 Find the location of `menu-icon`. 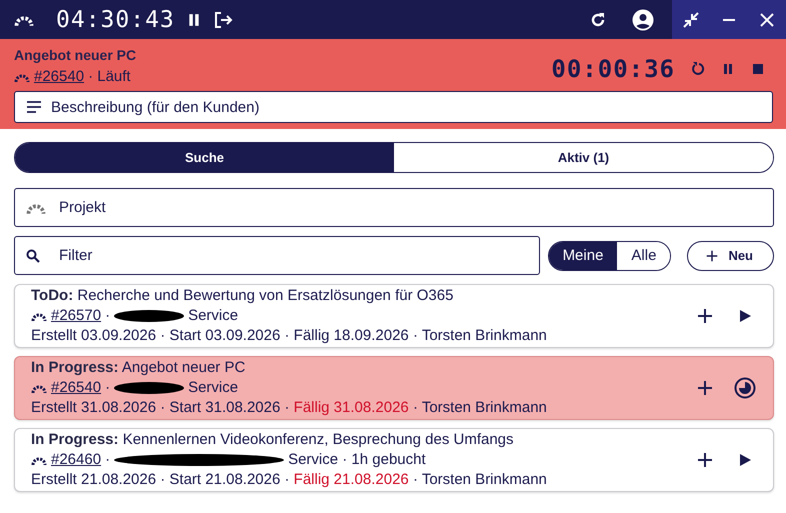

menu-icon is located at coordinates (34, 107).